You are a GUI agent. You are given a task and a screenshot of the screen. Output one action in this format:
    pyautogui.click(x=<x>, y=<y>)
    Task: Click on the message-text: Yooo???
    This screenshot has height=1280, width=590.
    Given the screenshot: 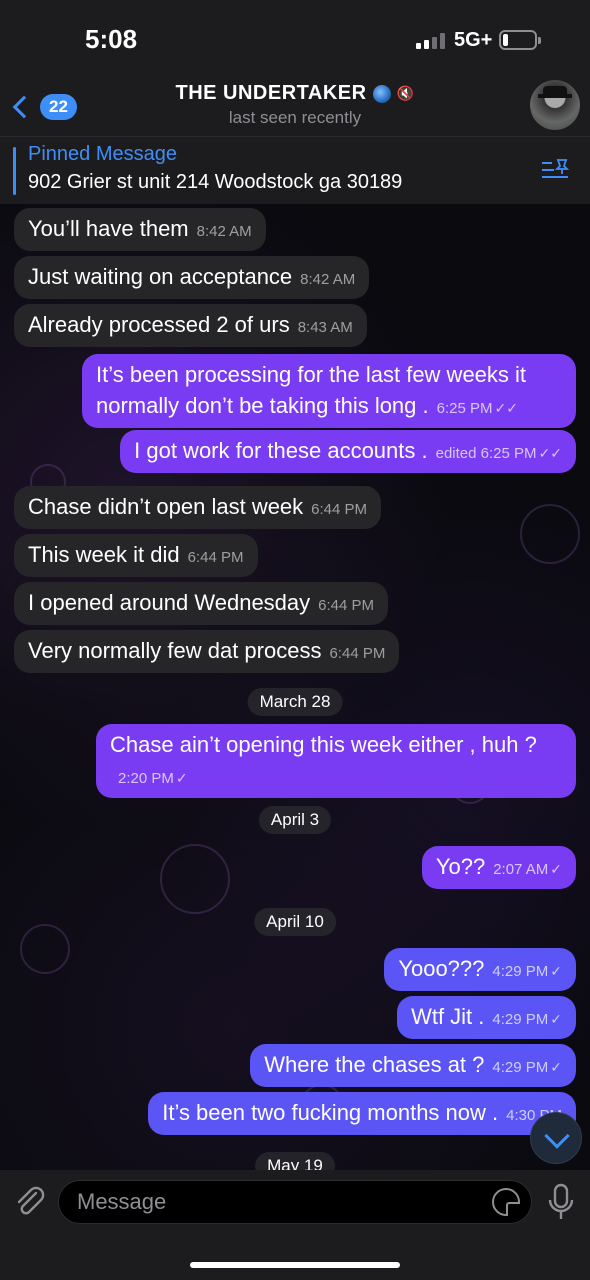 What is the action you would take?
    pyautogui.click(x=441, y=968)
    